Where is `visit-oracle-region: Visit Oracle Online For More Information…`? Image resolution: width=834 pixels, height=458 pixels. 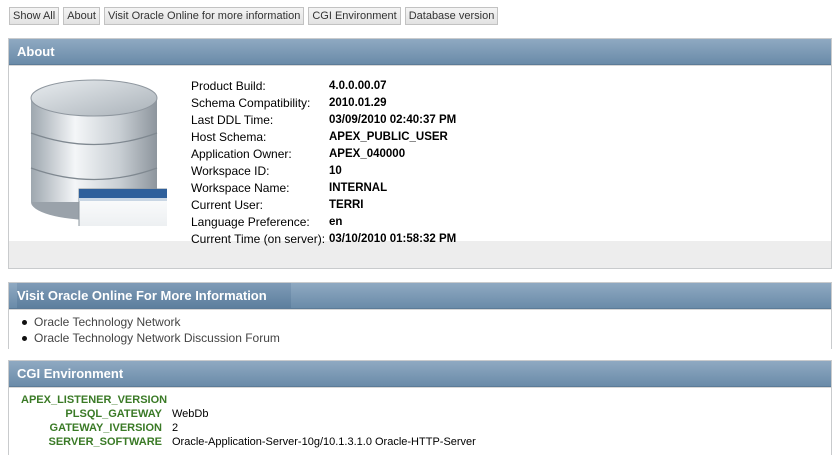
visit-oracle-region: Visit Oracle Online For More Information… is located at coordinates (420, 315).